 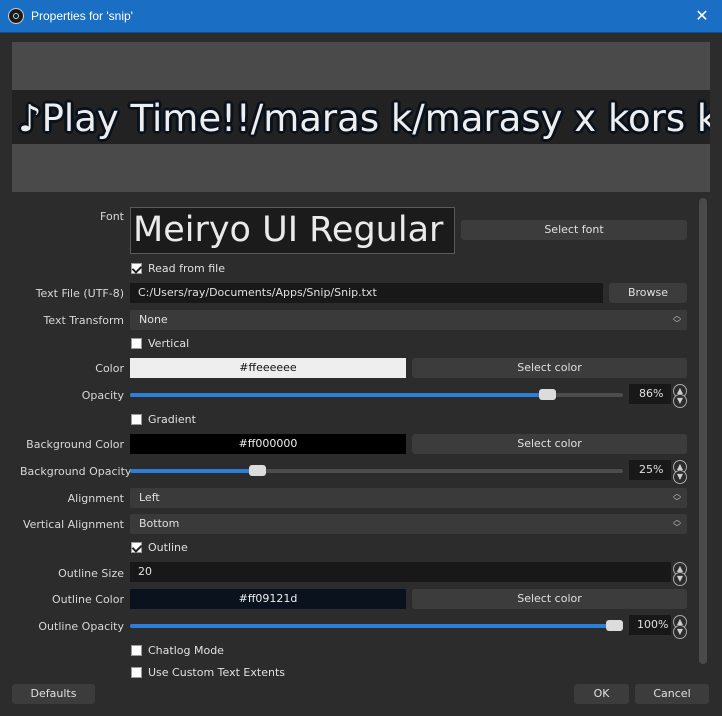 What do you see at coordinates (109, 368) in the screenshot?
I see `color-label: Color` at bounding box center [109, 368].